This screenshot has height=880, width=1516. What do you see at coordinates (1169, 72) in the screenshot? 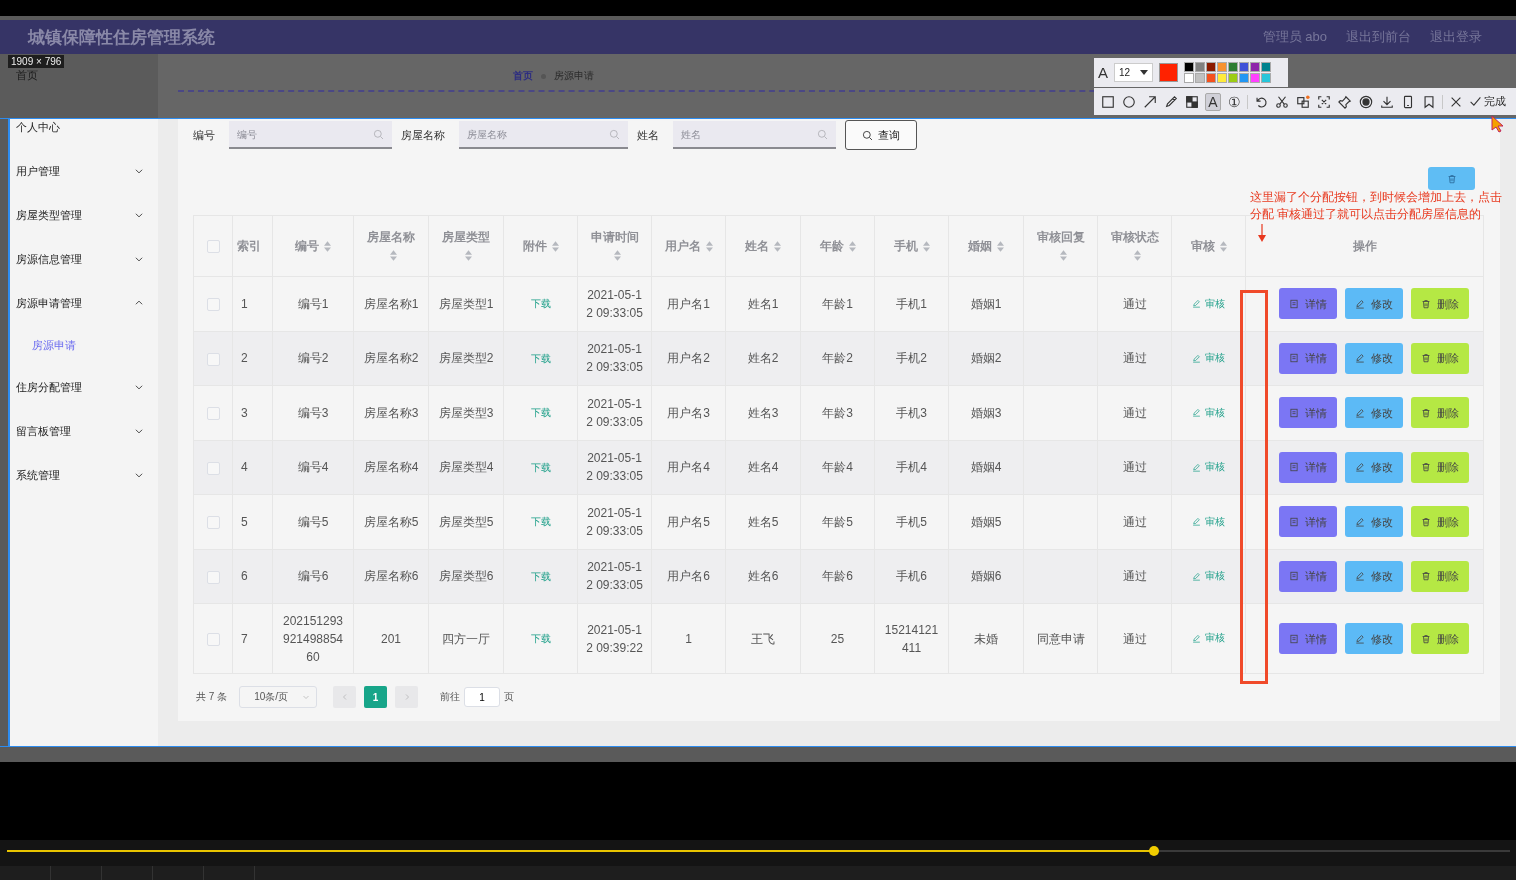
I see `current-color` at bounding box center [1169, 72].